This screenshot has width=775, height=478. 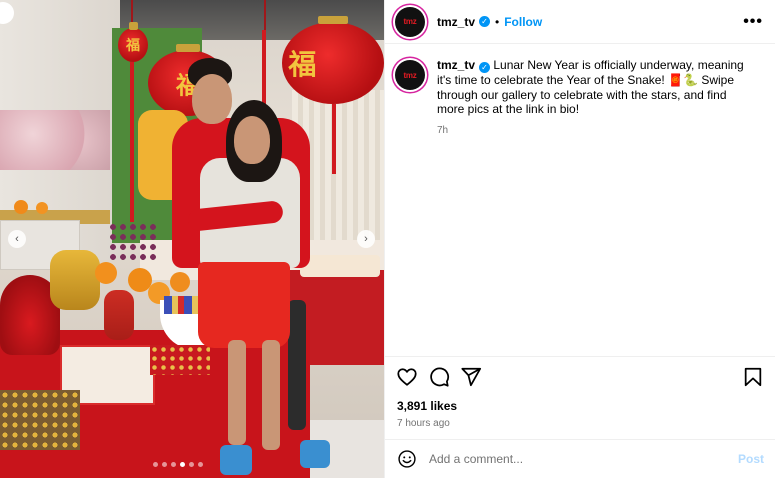 I want to click on likes-count: 3,891 likes, so click(x=580, y=406).